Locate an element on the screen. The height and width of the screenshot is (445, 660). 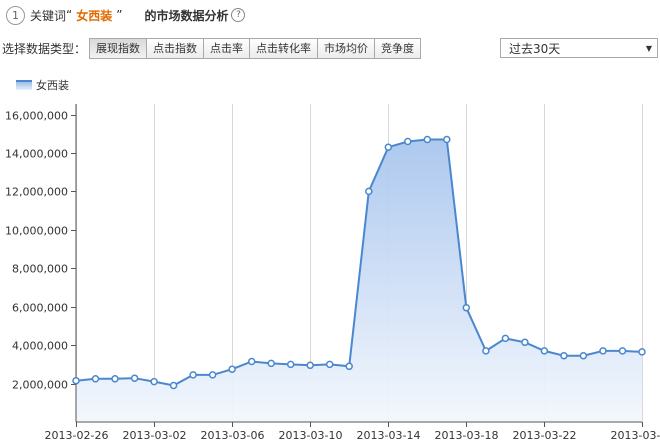
y-tick-label: 14,000,000 is located at coordinates (36, 154).